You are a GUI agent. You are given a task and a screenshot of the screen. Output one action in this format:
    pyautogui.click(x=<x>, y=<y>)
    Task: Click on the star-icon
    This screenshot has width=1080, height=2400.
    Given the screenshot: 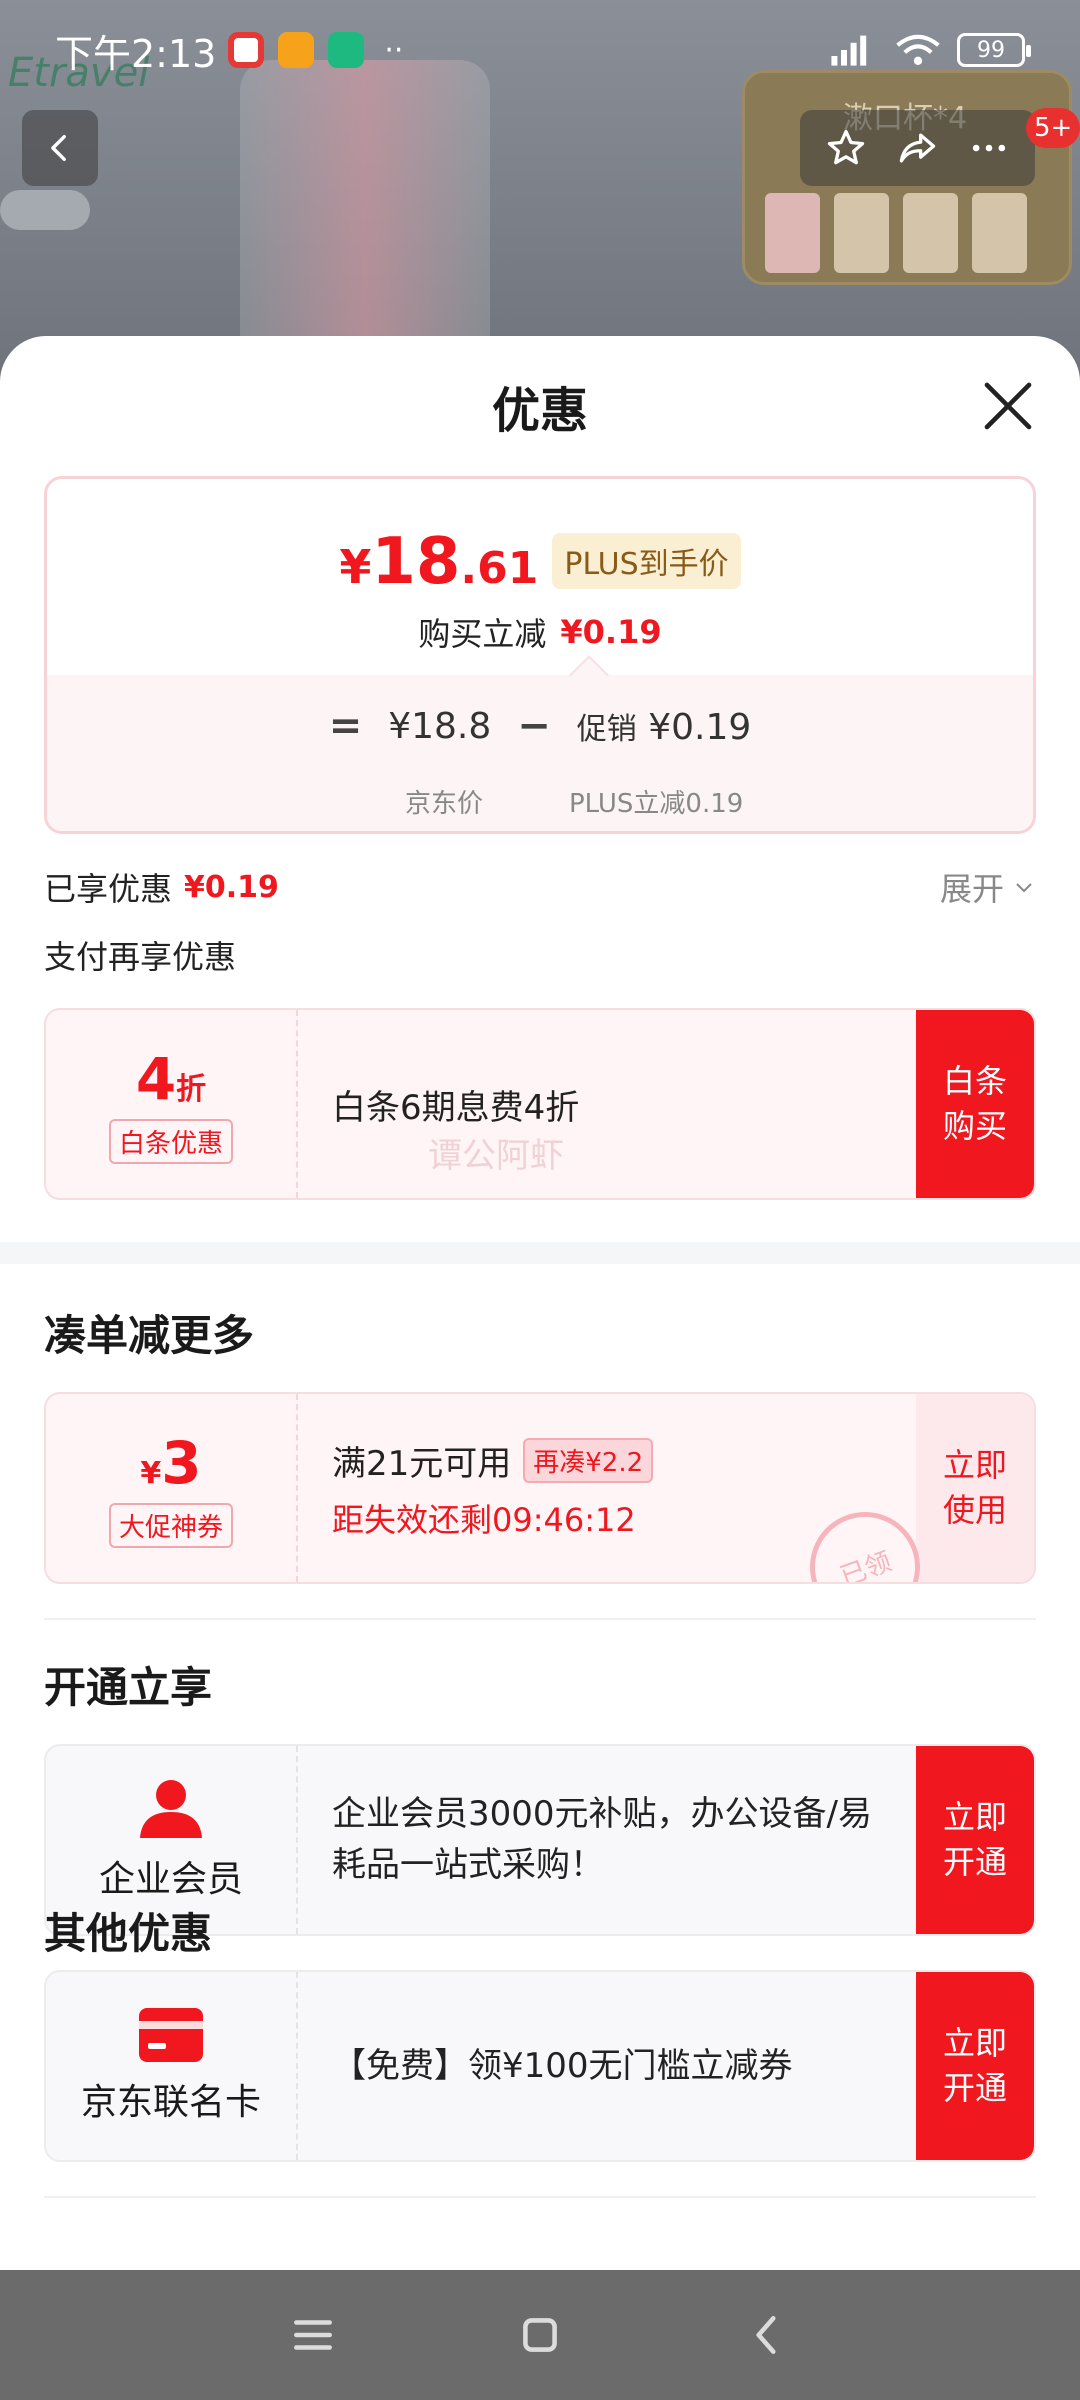 What is the action you would take?
    pyautogui.click(x=846, y=148)
    